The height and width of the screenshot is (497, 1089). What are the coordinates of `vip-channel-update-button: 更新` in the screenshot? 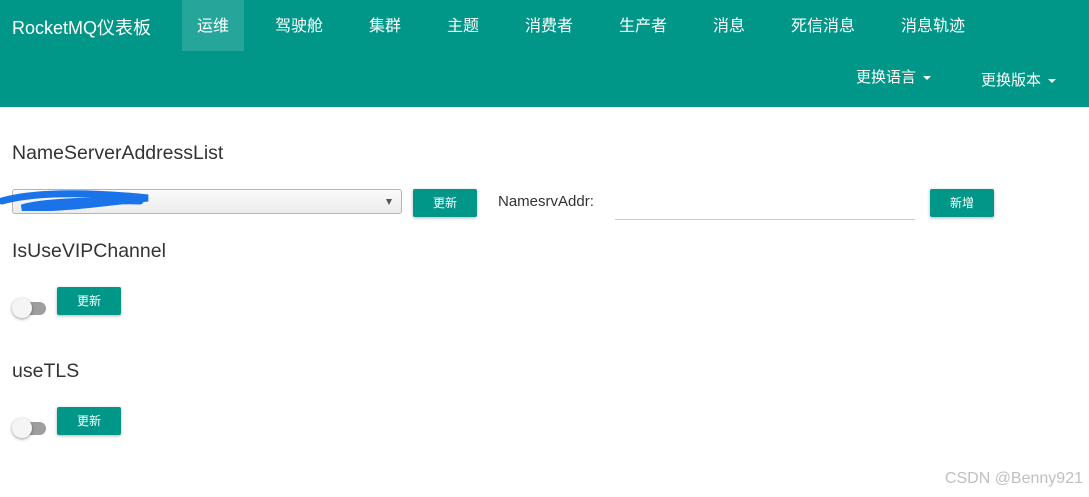 It's located at (89, 301).